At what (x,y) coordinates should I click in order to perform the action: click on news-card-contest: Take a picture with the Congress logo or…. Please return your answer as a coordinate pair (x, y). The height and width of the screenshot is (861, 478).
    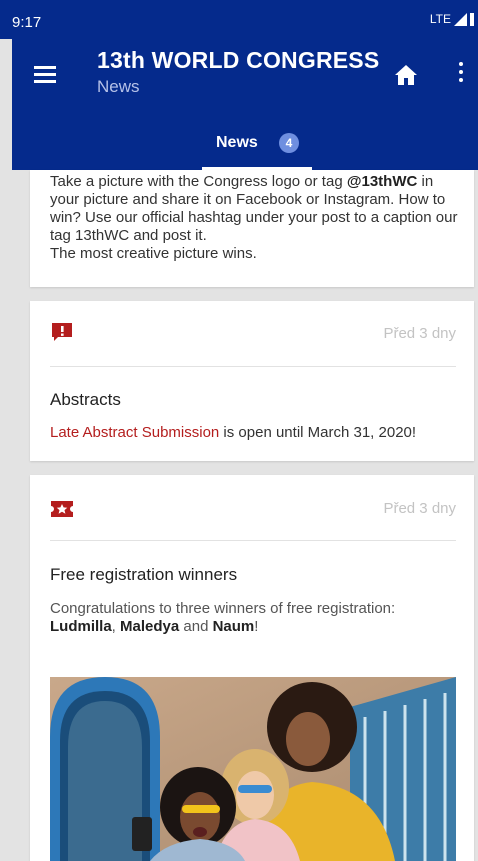
    Looking at the image, I should click on (252, 228).